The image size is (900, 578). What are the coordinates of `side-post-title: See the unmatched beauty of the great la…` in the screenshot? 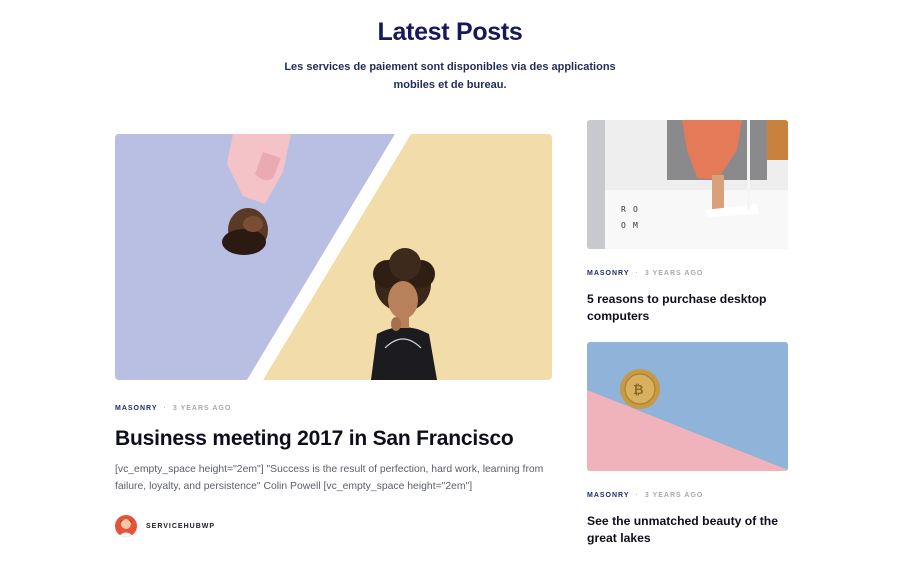 It's located at (687, 530).